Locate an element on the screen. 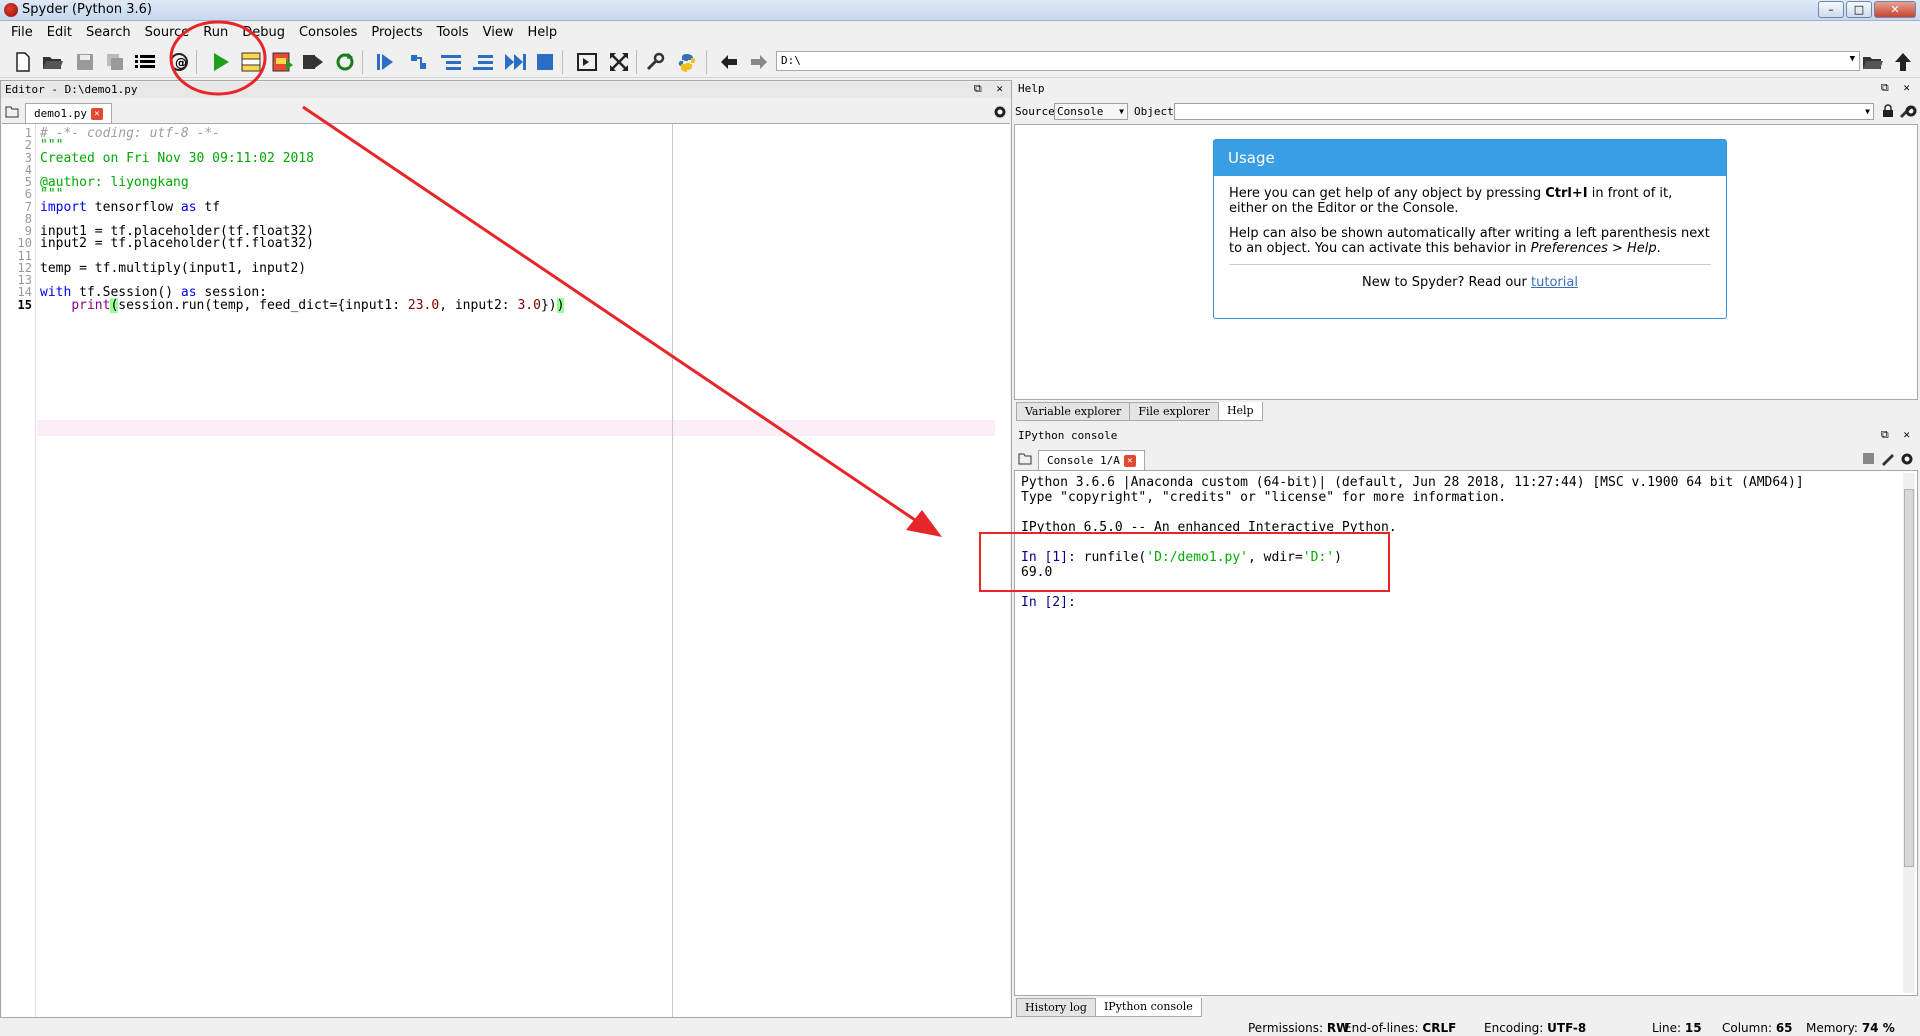  help-options-gear-icon is located at coordinates (1911, 112).